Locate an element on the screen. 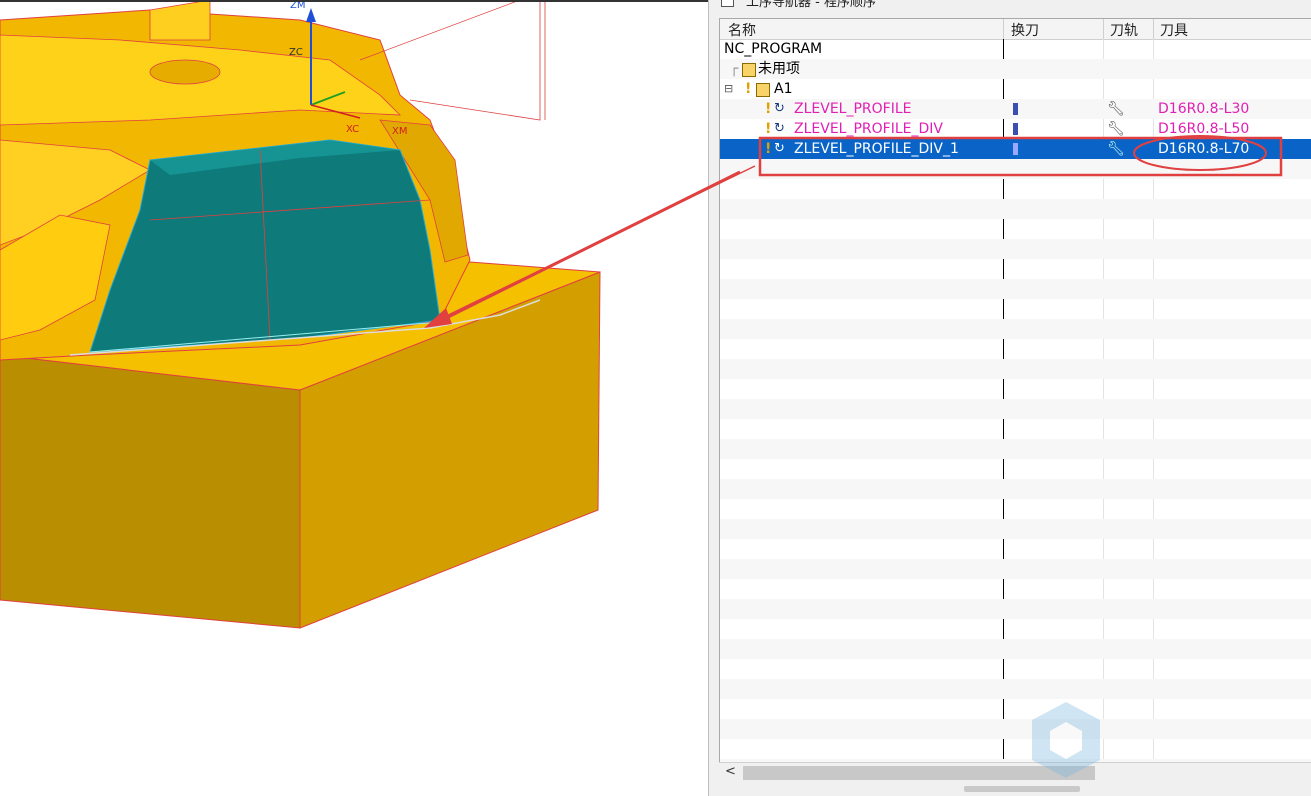  collapse-icon: ⊟ is located at coordinates (728, 89).